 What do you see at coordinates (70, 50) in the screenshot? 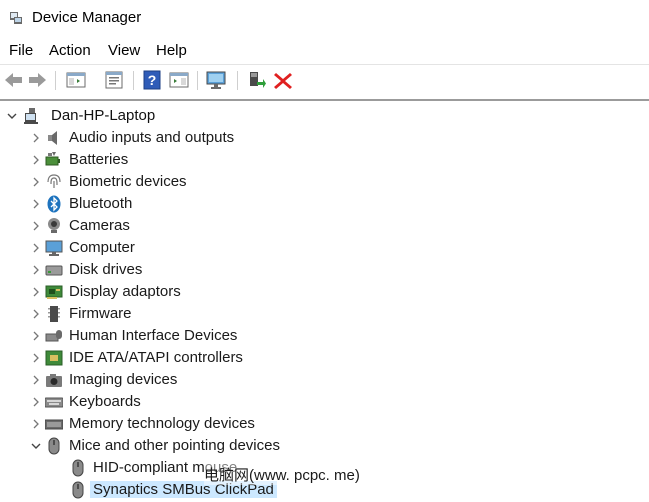
I see `menu-action: Action` at bounding box center [70, 50].